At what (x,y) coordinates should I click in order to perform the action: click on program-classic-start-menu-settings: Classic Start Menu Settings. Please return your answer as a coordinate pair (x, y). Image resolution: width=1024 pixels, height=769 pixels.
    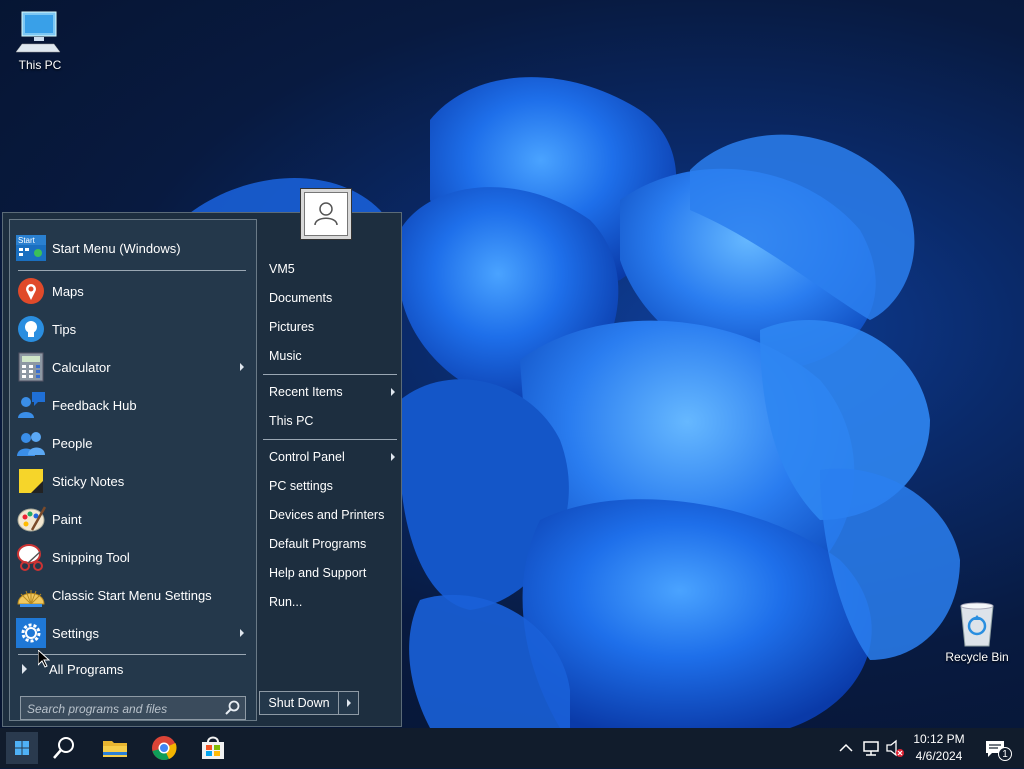
    Looking at the image, I should click on (132, 595).